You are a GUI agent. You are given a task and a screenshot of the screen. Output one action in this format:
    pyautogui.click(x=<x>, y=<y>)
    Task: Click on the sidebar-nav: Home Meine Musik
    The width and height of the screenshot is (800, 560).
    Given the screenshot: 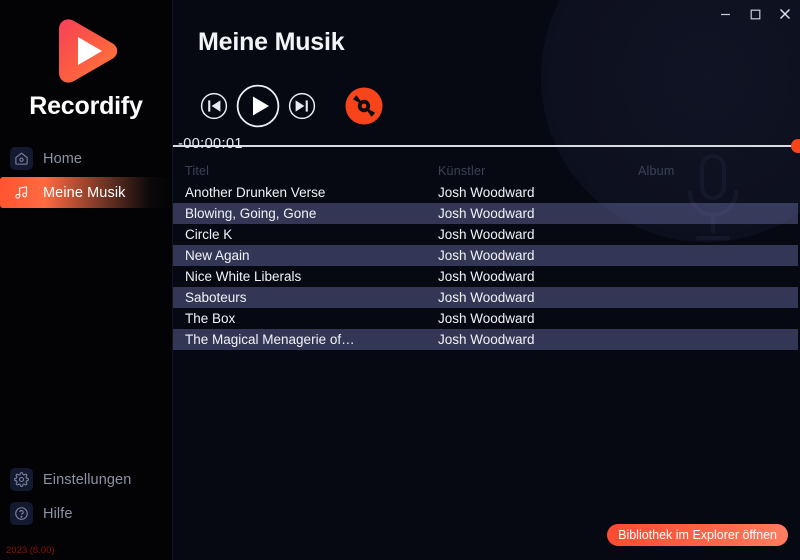 What is the action you would take?
    pyautogui.click(x=86, y=175)
    